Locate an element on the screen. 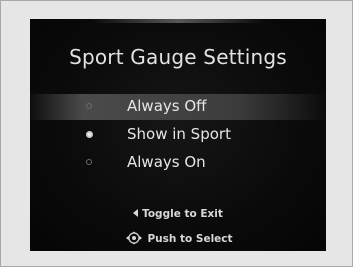  triangle-left-icon is located at coordinates (136, 213).